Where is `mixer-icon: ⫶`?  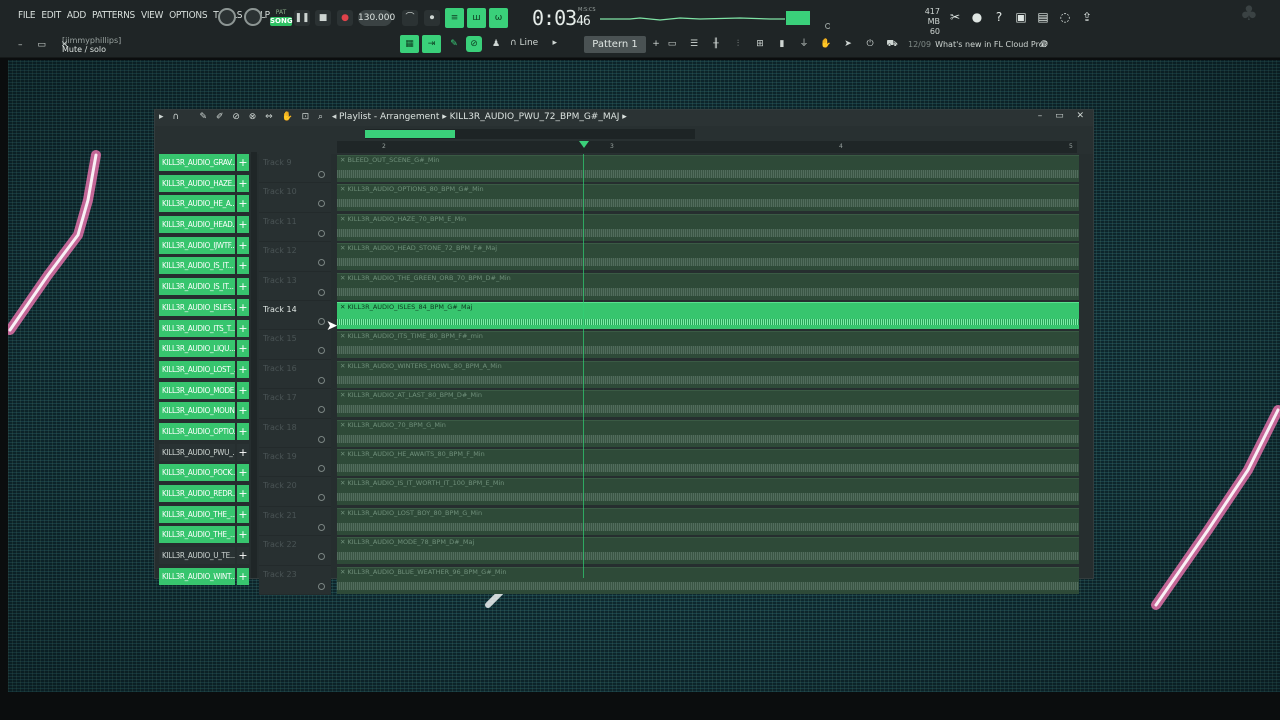
mixer-icon: ⫶ is located at coordinates (738, 44).